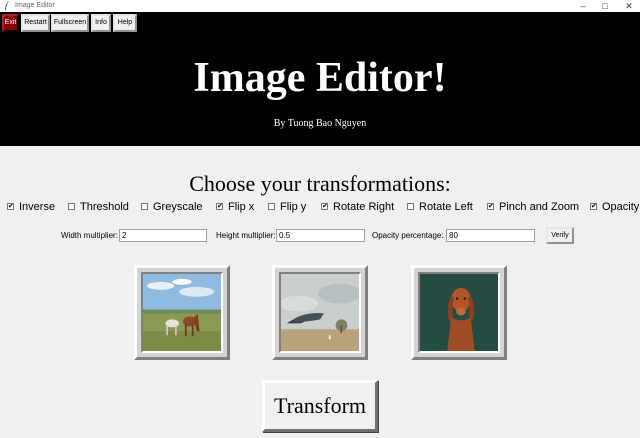 This screenshot has height=438, width=640. I want to click on window-titlebar: Image Editor – □ ✕, so click(320, 6).